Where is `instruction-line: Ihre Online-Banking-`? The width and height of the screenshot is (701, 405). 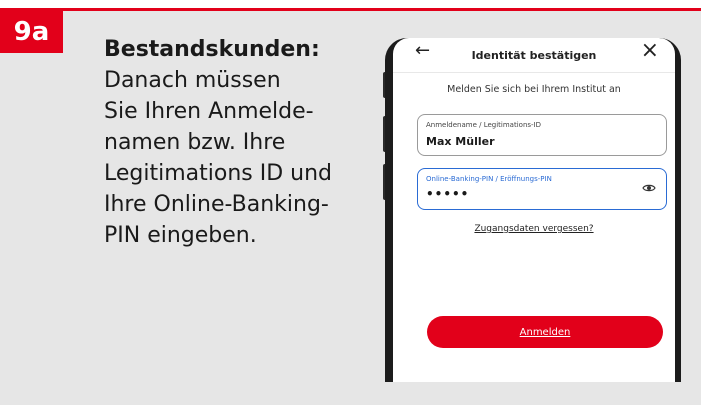
instruction-line: Ihre Online-Banking- is located at coordinates (216, 204).